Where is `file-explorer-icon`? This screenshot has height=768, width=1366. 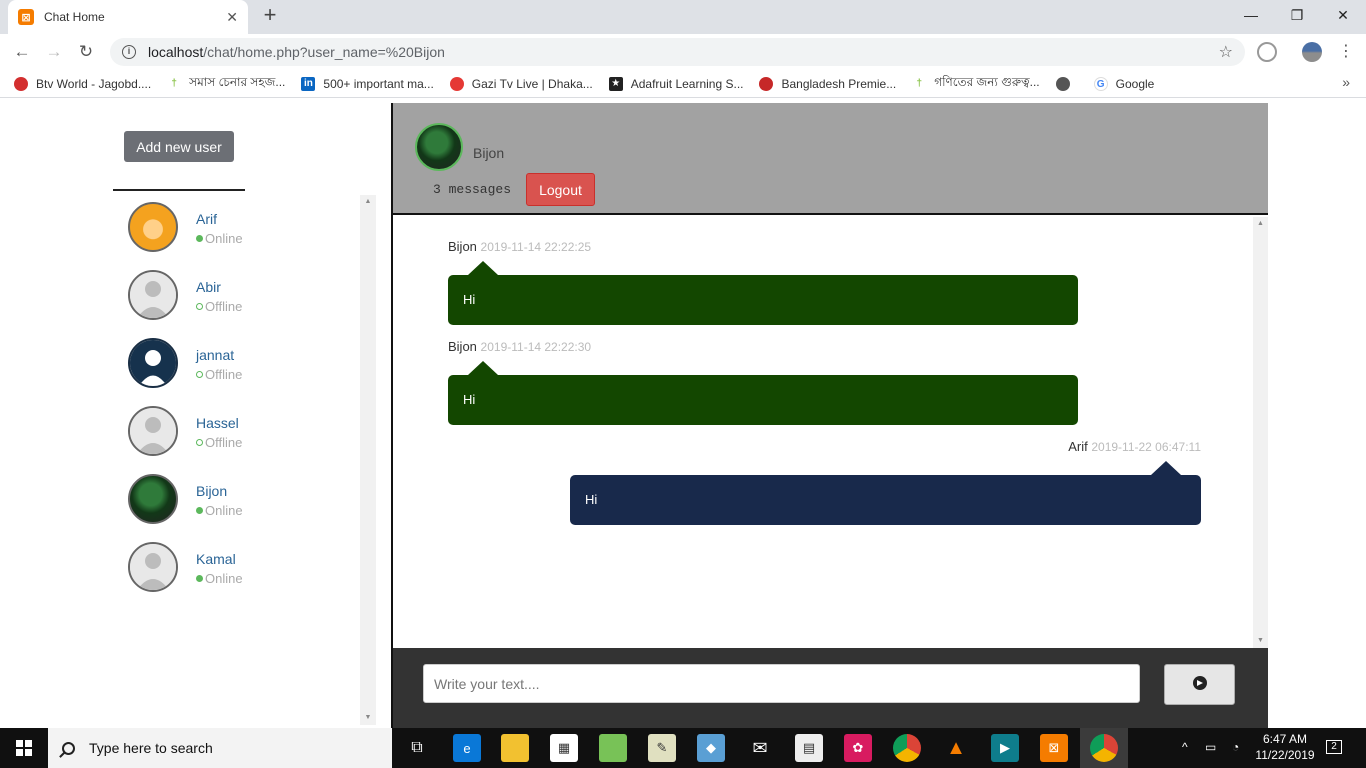
file-explorer-icon is located at coordinates (515, 748).